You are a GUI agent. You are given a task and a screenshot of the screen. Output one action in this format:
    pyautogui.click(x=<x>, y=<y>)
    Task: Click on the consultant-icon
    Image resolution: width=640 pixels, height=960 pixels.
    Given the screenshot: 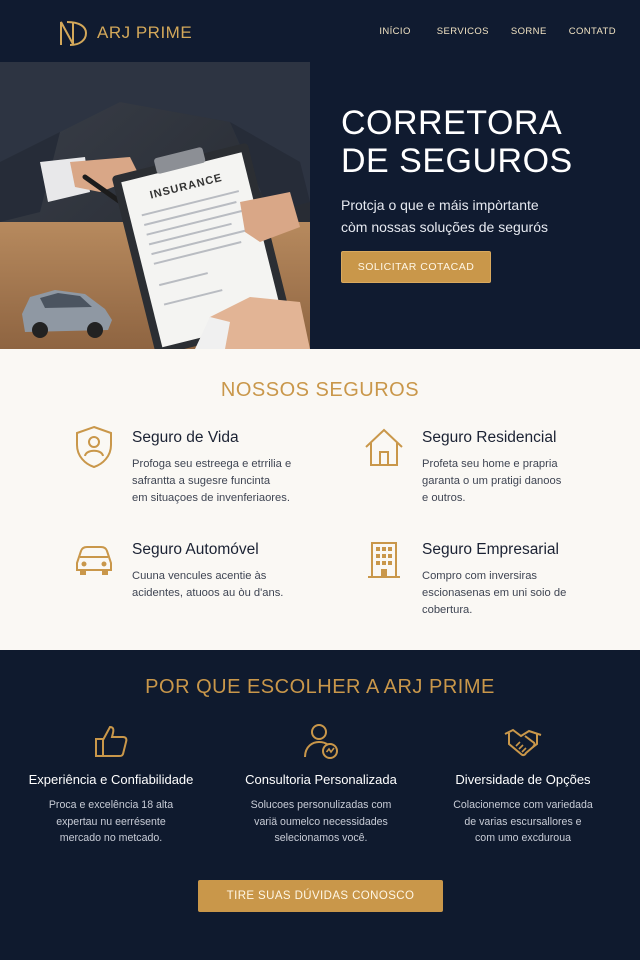 What is the action you would take?
    pyautogui.click(x=321, y=741)
    